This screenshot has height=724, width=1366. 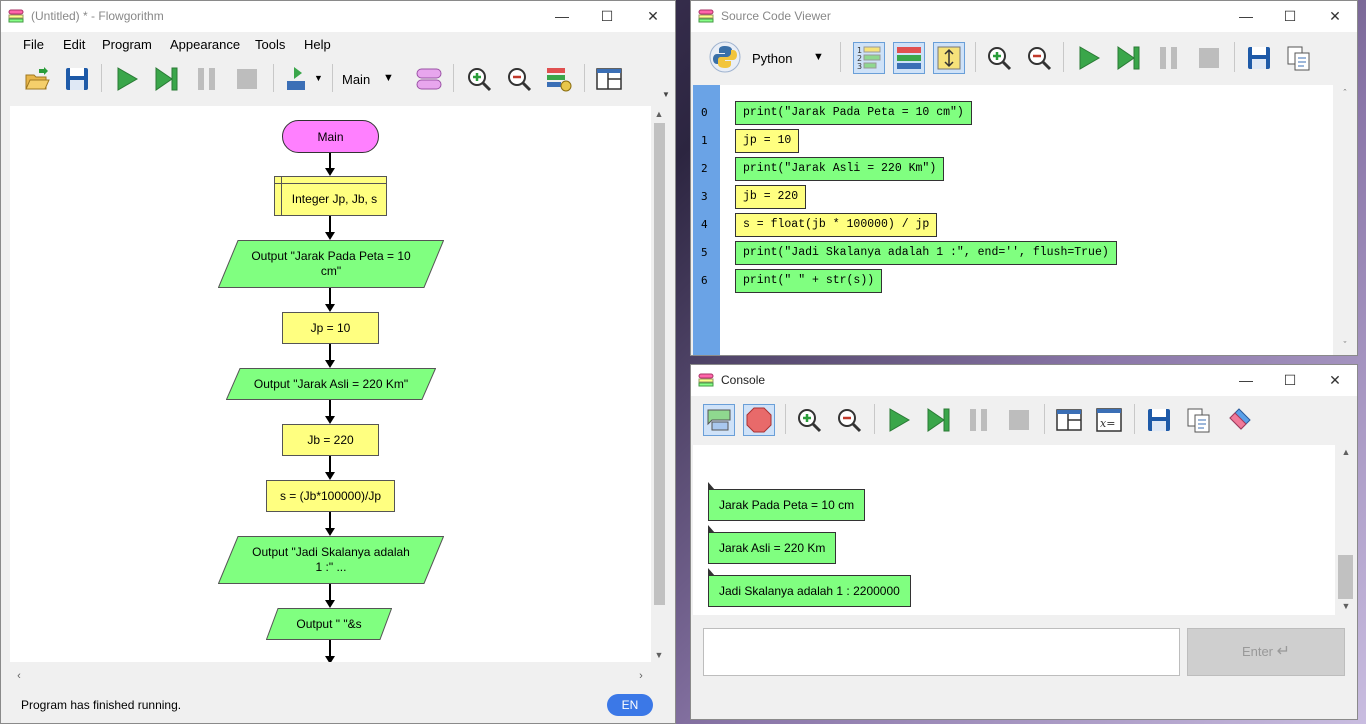 What do you see at coordinates (97, 16) in the screenshot?
I see `window-title: (Untitled) * - Flowgorithm` at bounding box center [97, 16].